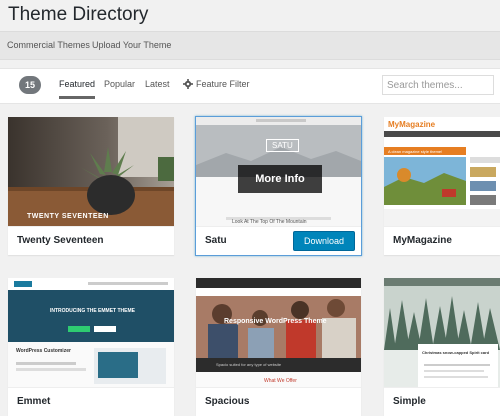 This screenshot has height=416, width=500. Describe the element at coordinates (438, 85) in the screenshot. I see `search-input` at that location.